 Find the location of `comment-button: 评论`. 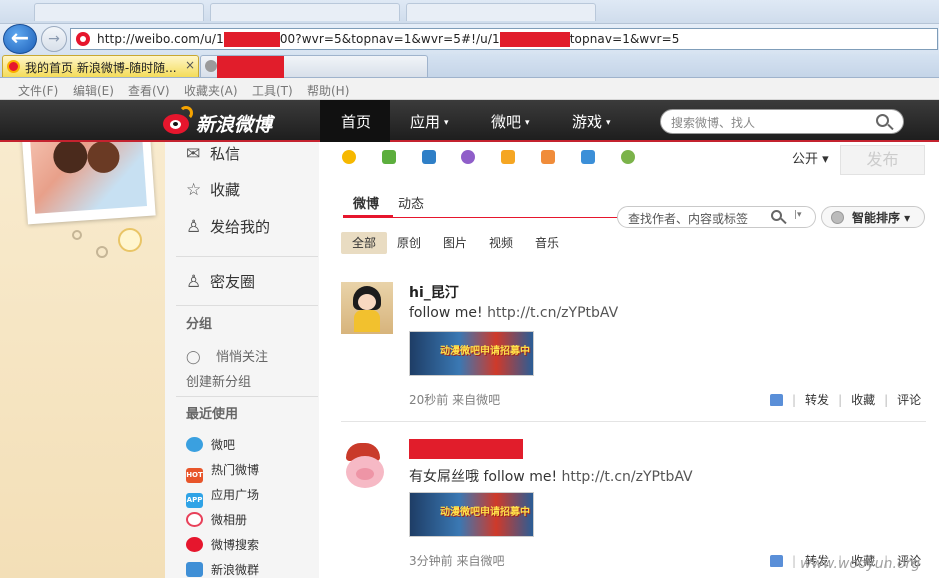

comment-button: 评论 is located at coordinates (909, 400).